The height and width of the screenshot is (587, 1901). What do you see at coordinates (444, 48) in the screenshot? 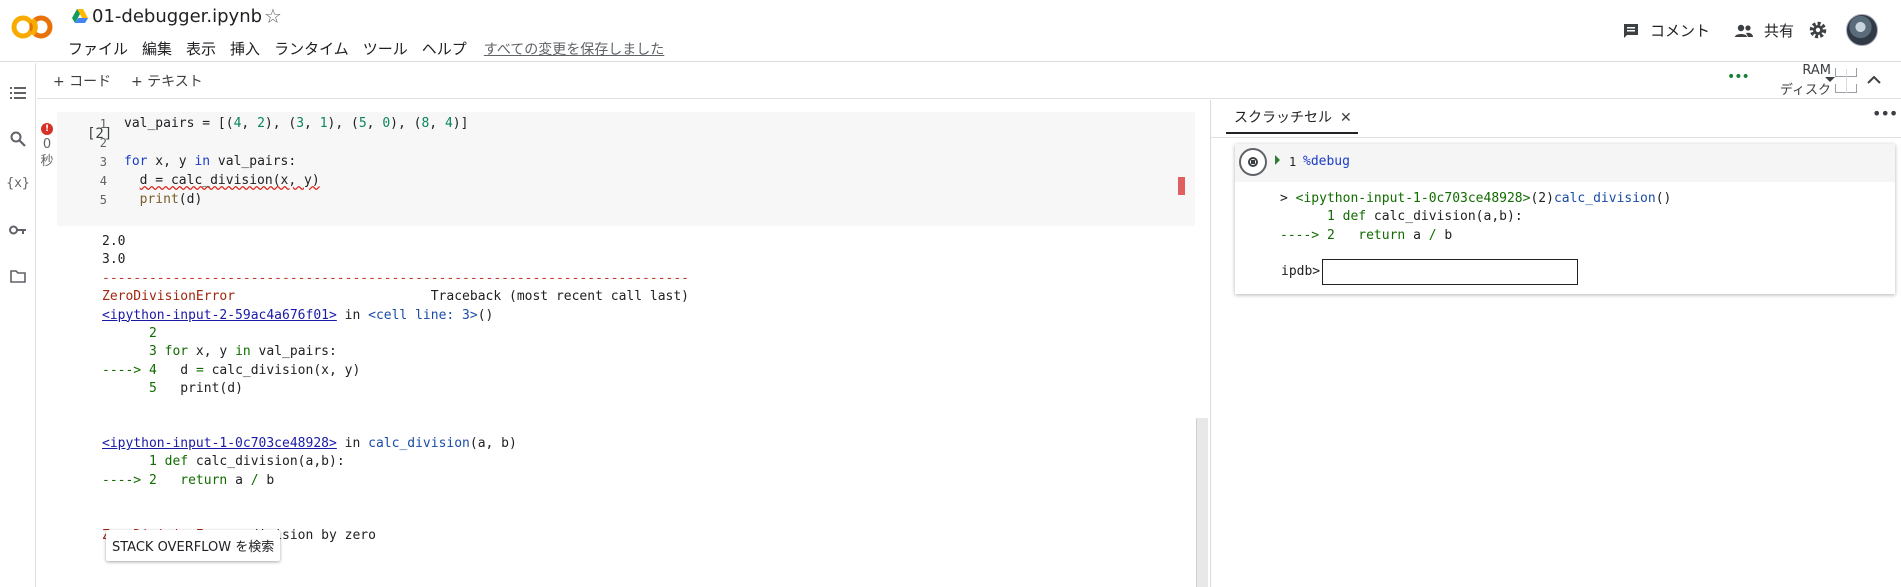
I see `menu-help: ヘルプ` at bounding box center [444, 48].